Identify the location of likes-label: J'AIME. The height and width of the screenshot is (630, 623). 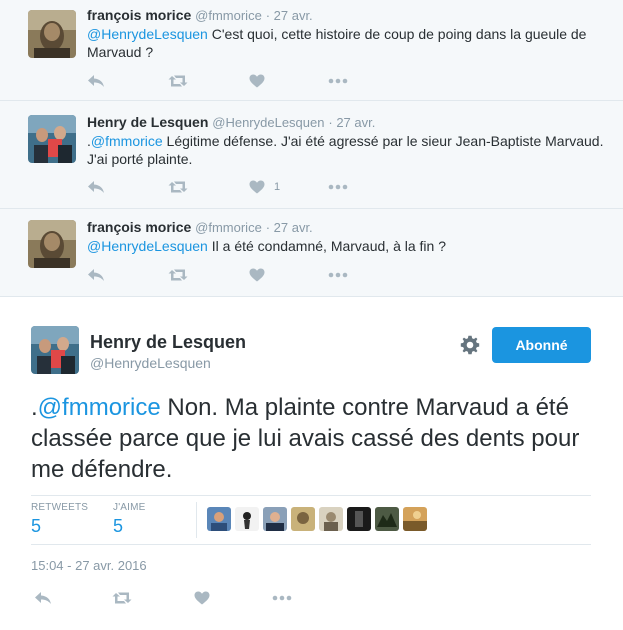
(129, 507).